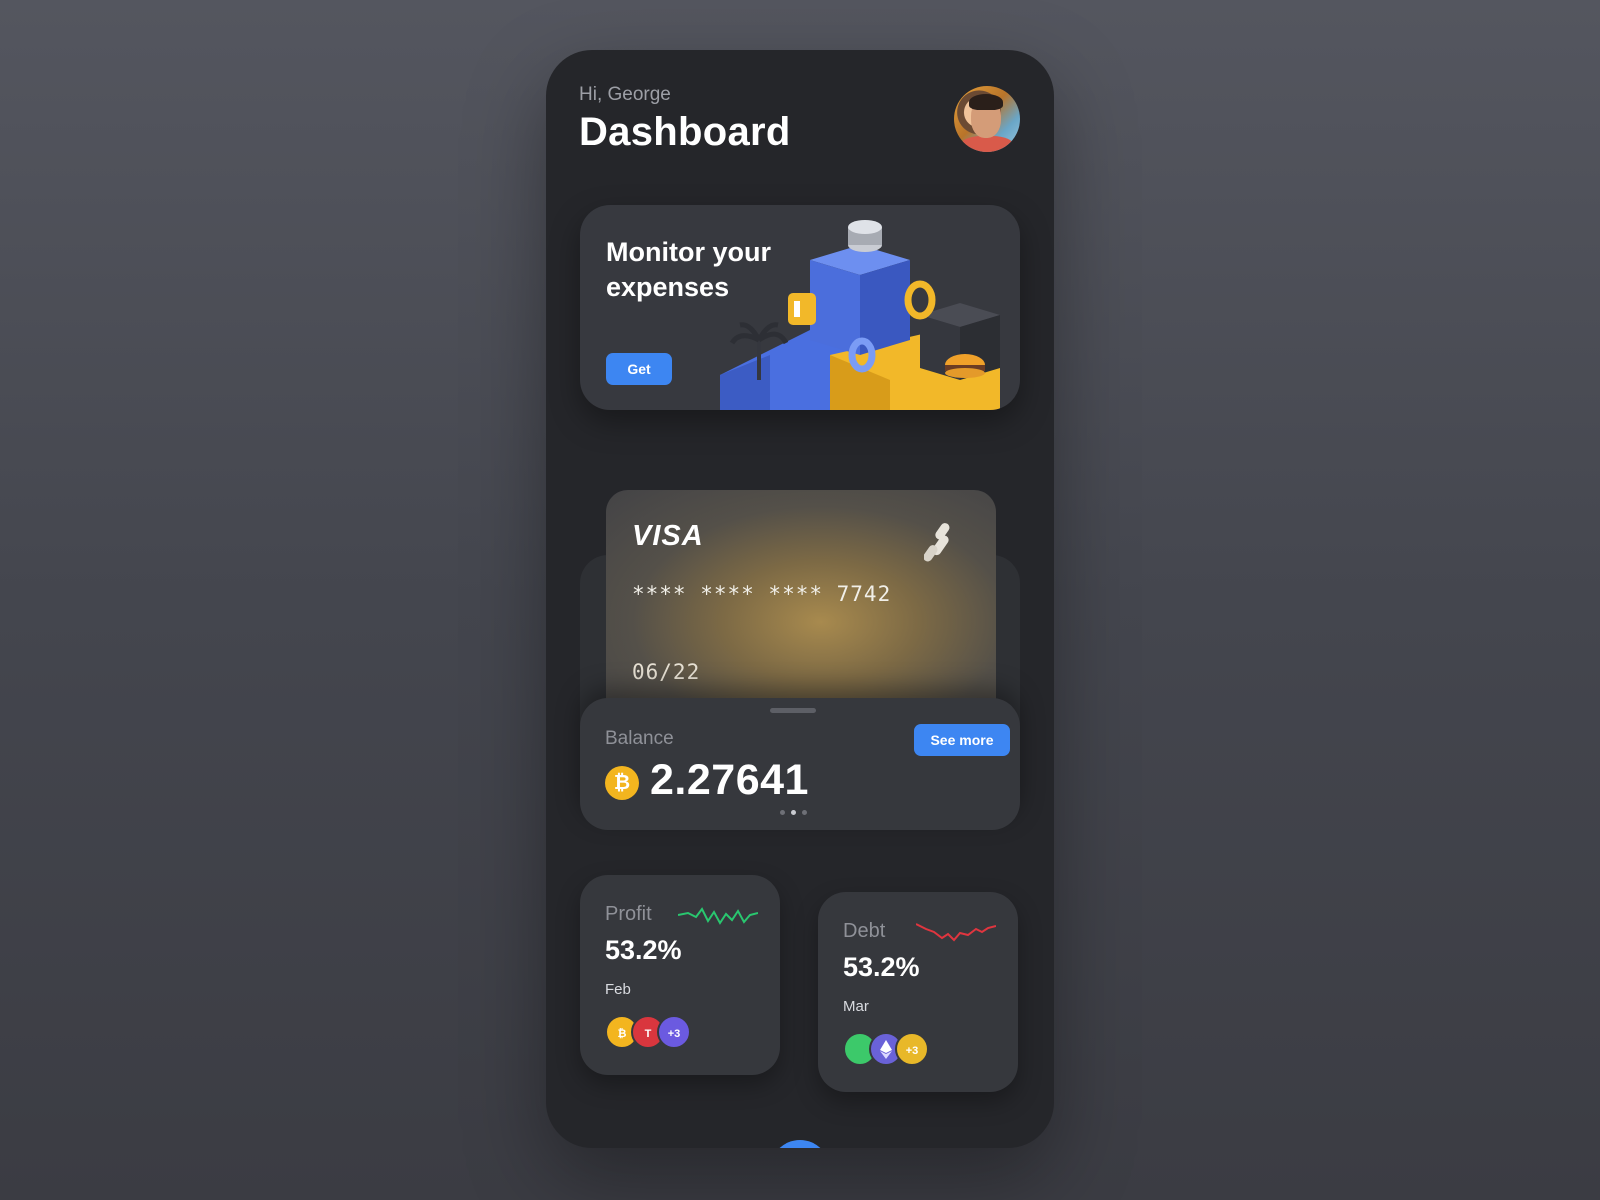  What do you see at coordinates (801, 610) in the screenshot?
I see `credit-card: VISA **** **** **** 7742 06/22` at bounding box center [801, 610].